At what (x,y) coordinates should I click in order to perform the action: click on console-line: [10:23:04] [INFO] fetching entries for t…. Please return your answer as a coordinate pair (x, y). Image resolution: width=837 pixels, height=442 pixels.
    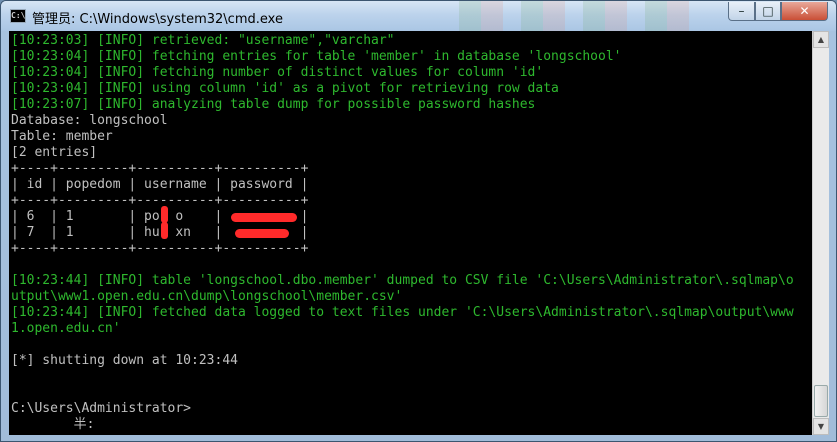
    Looking at the image, I should click on (316, 56).